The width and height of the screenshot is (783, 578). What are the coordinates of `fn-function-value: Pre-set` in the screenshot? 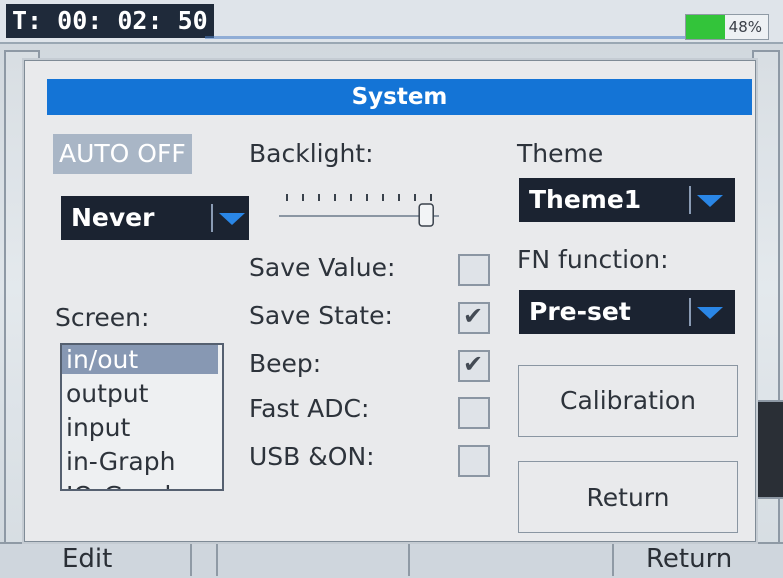 It's located at (580, 311).